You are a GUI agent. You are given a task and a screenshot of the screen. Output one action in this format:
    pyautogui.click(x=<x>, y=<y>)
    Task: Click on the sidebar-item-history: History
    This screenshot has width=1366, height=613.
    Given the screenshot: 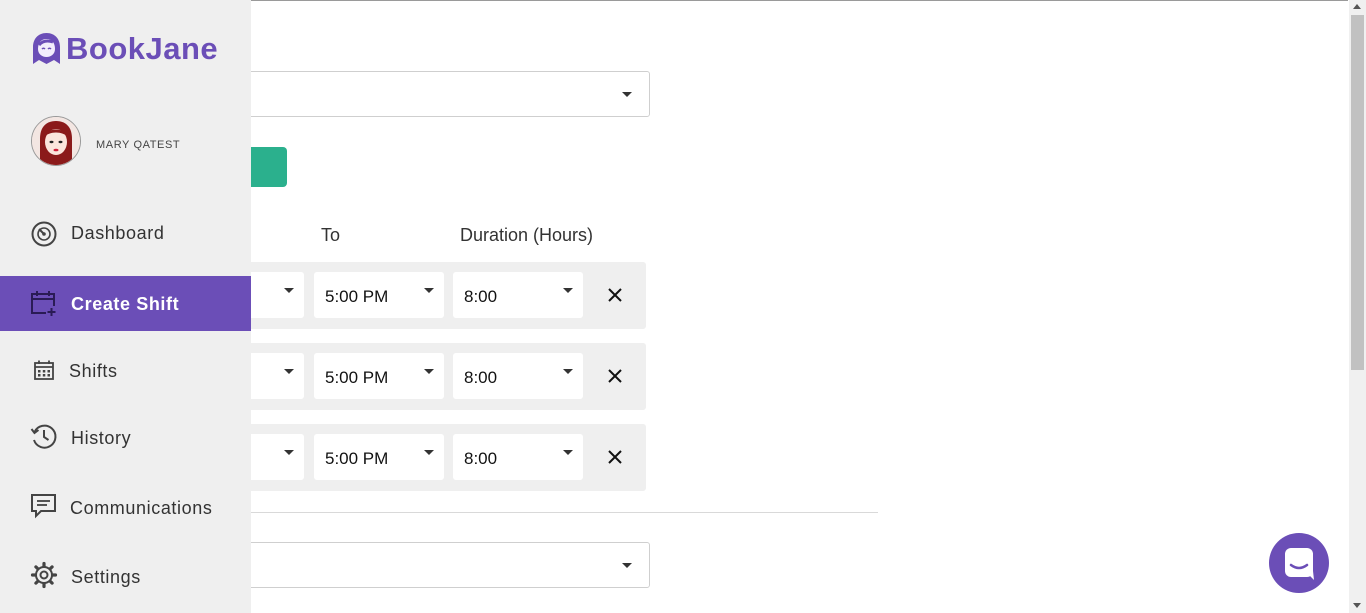 What is the action you would take?
    pyautogui.click(x=125, y=436)
    